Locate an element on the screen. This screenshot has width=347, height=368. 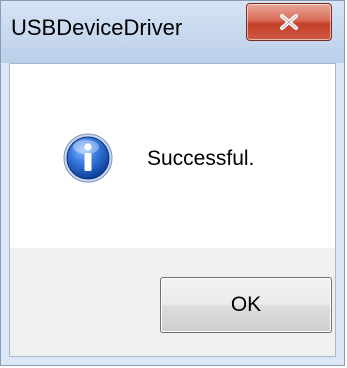
ok-button: OK is located at coordinates (246, 305).